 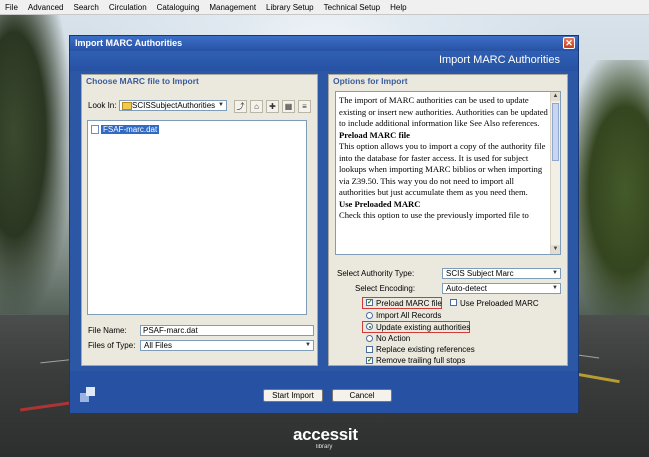 What do you see at coordinates (369, 349) in the screenshot?
I see `replace-refs-checkbox` at bounding box center [369, 349].